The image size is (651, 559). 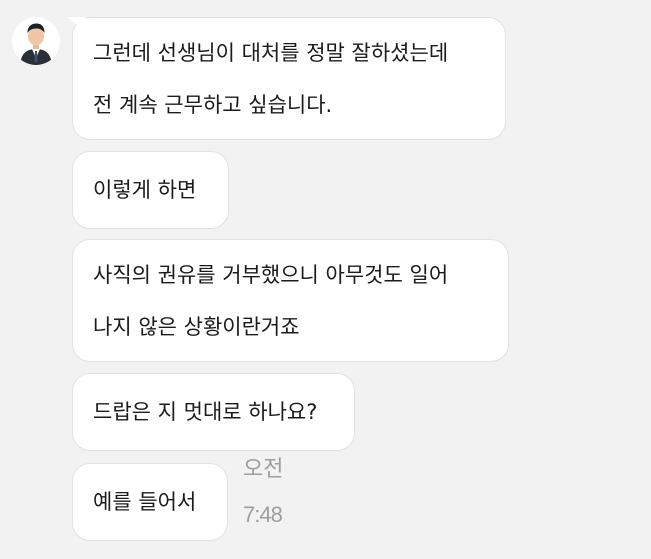 I want to click on message-text: 드랍은 지 멋대로 하나요?, so click(x=205, y=412).